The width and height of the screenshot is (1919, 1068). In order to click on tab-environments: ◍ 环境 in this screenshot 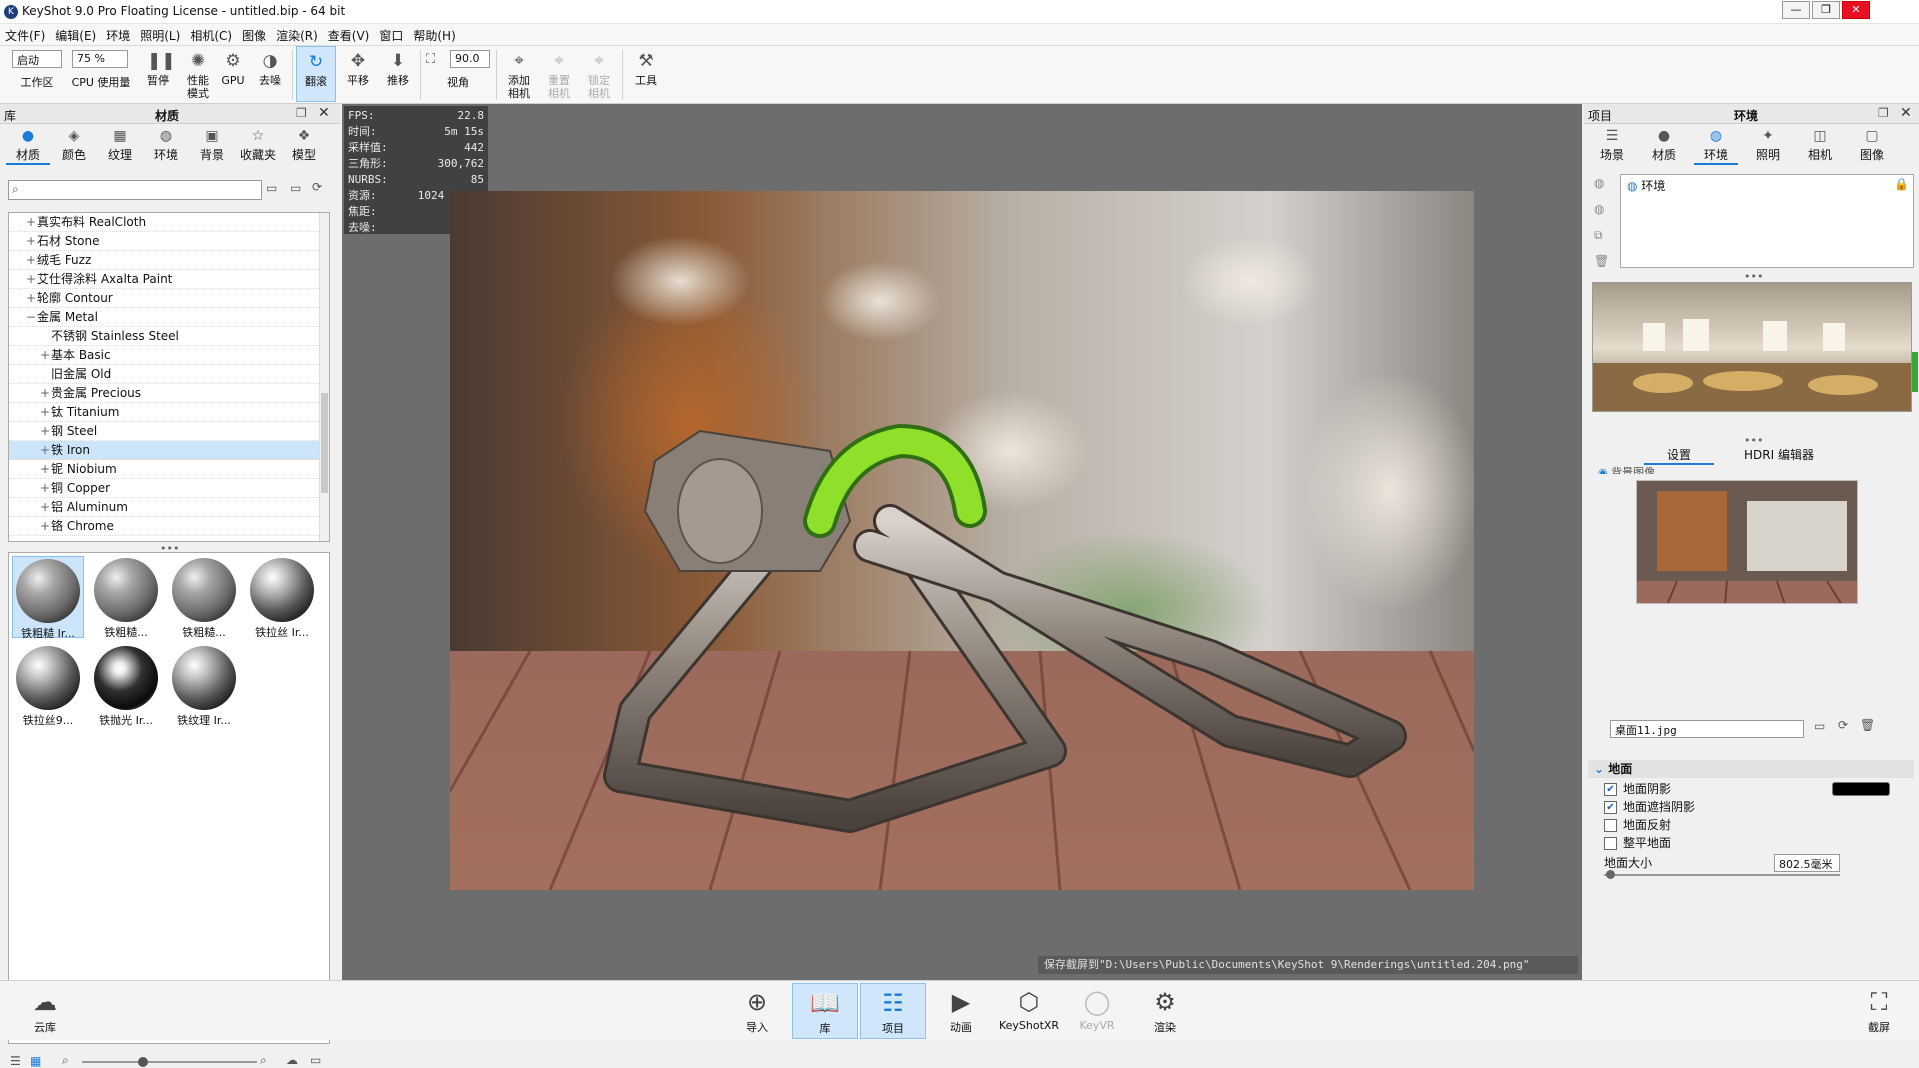, I will do `click(166, 145)`.